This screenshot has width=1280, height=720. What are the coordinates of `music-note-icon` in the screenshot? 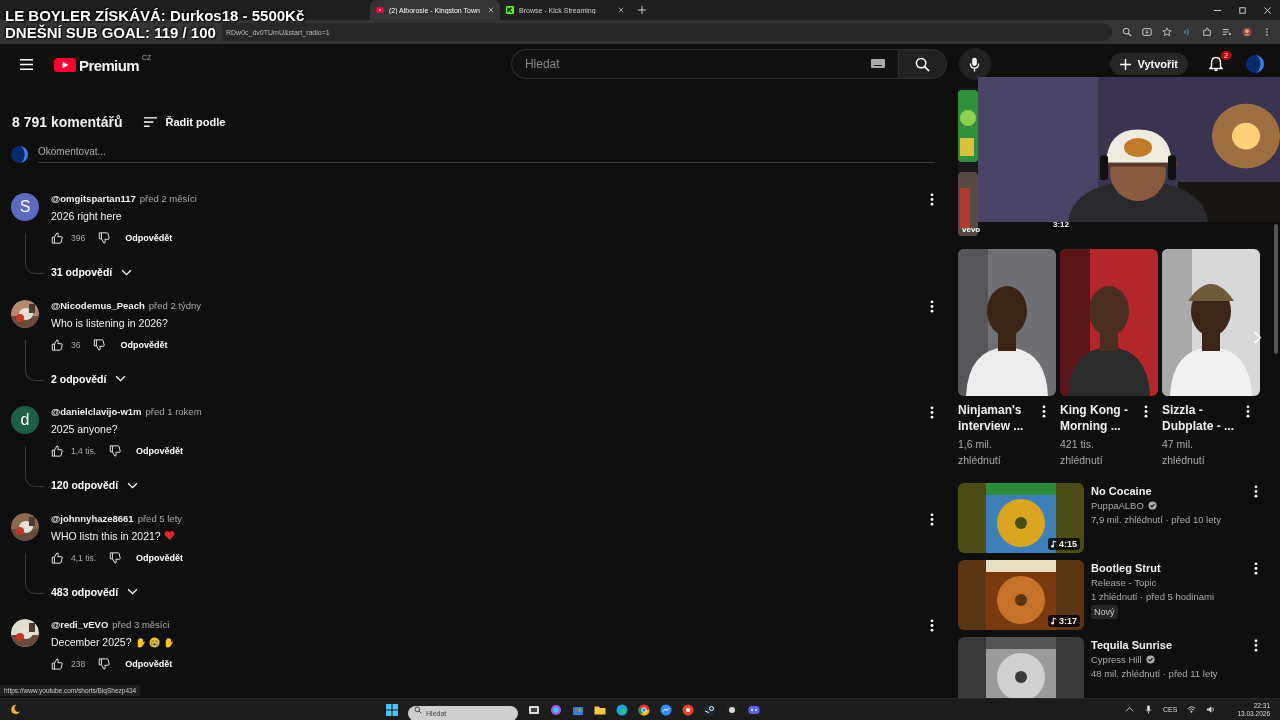 It's located at (1054, 621).